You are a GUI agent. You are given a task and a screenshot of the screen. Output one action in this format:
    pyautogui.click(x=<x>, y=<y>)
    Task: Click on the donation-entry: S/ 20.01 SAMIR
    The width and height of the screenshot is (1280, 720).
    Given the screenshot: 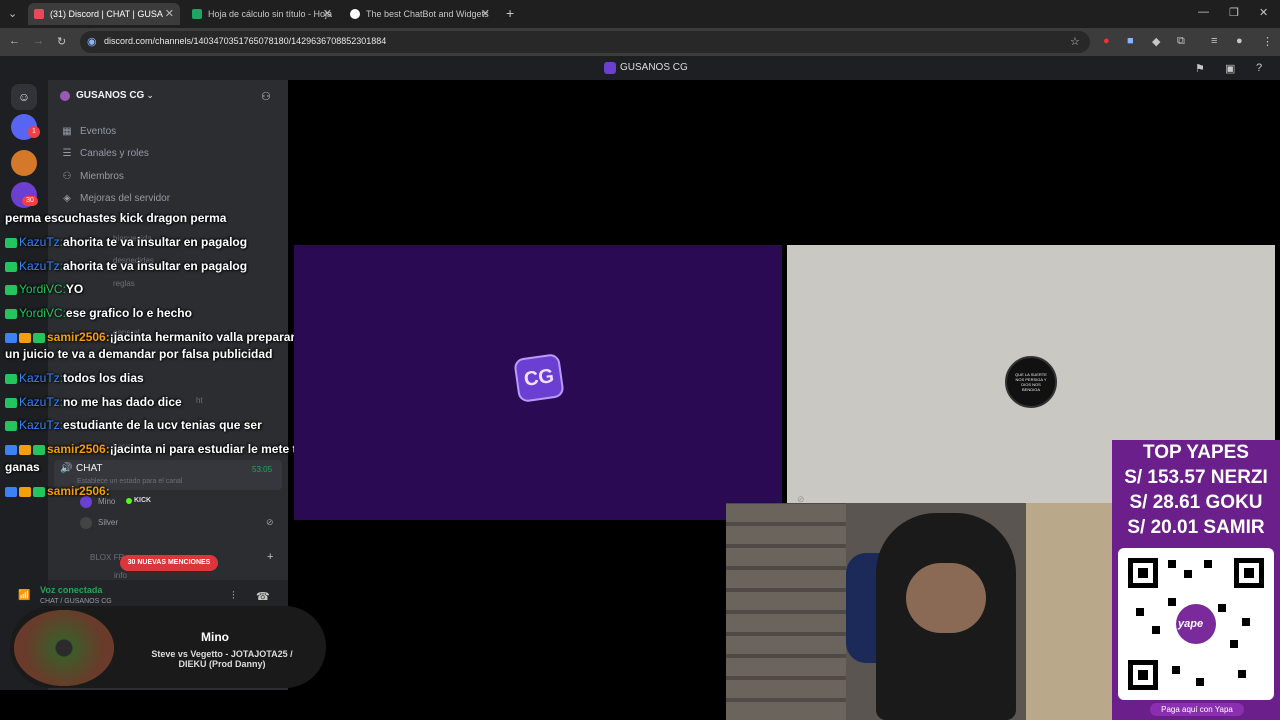 What is the action you would take?
    pyautogui.click(x=1196, y=527)
    